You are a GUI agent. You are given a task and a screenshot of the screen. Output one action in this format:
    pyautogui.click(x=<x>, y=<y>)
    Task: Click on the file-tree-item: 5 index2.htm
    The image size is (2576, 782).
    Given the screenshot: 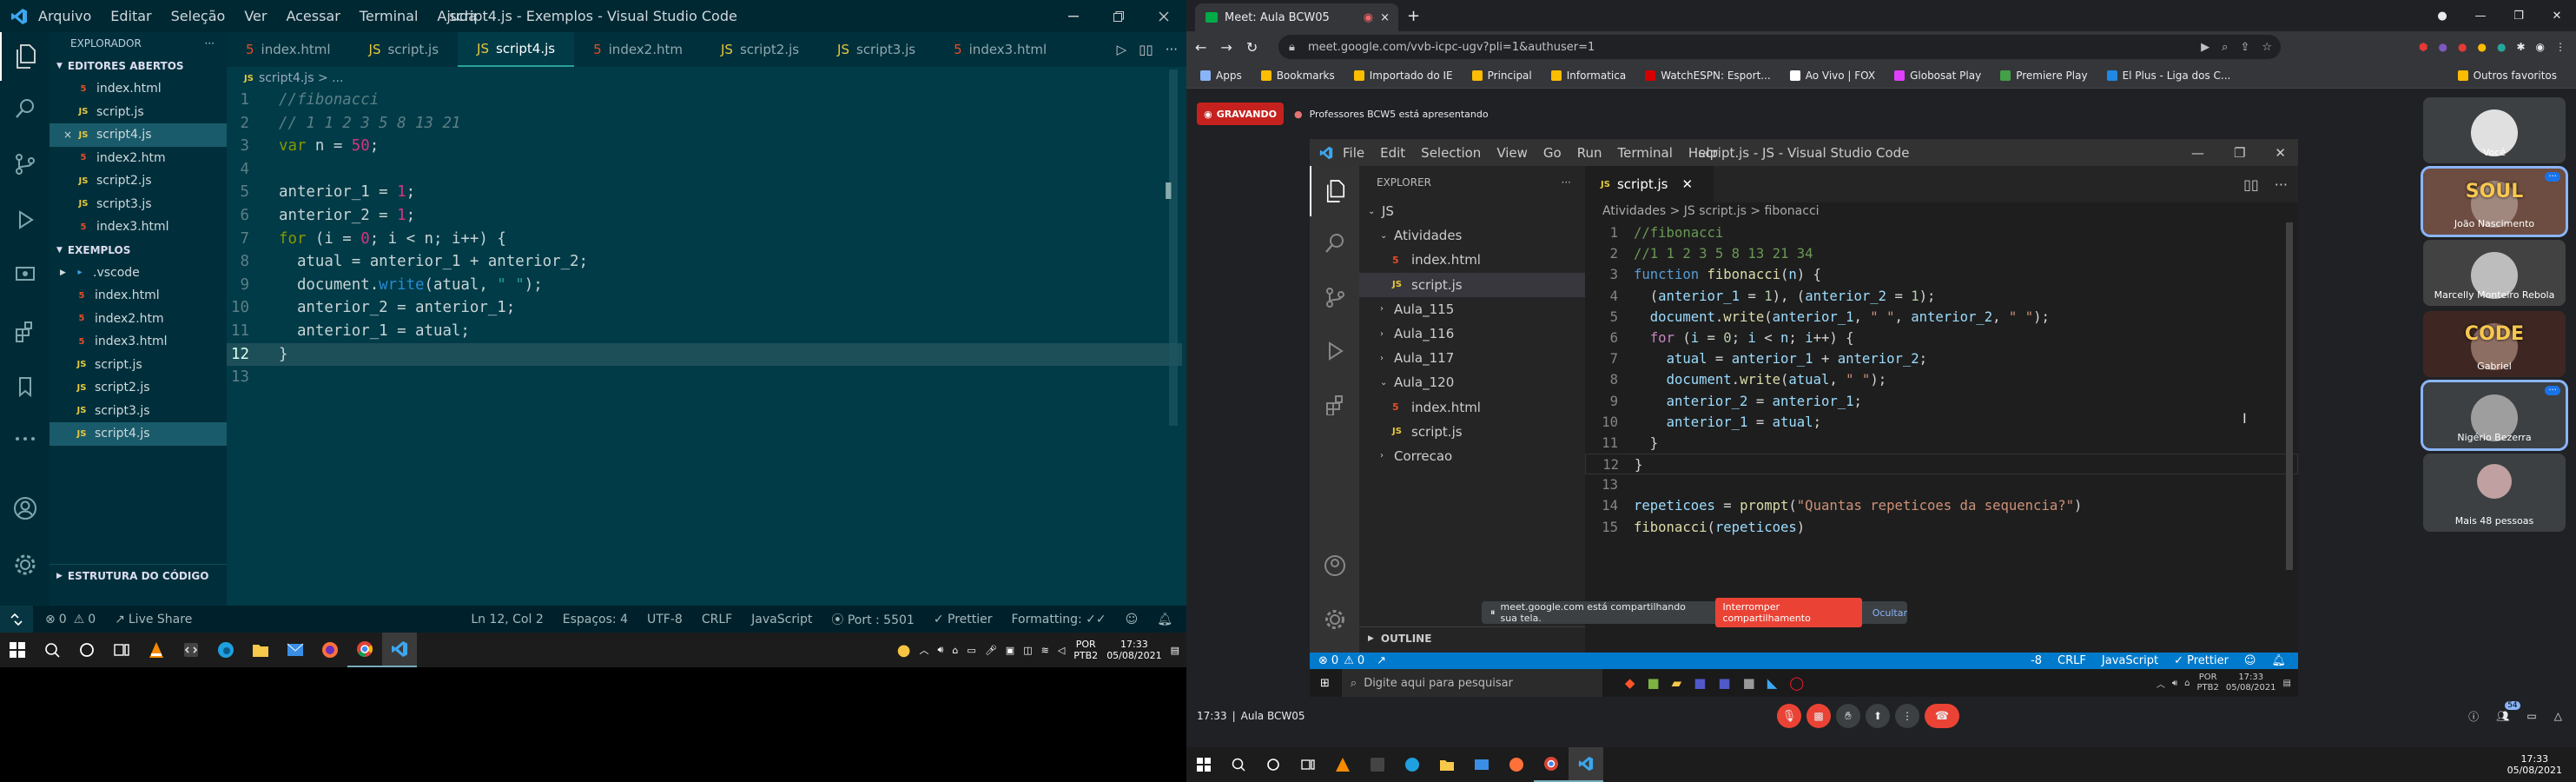 What is the action you would take?
    pyautogui.click(x=138, y=320)
    